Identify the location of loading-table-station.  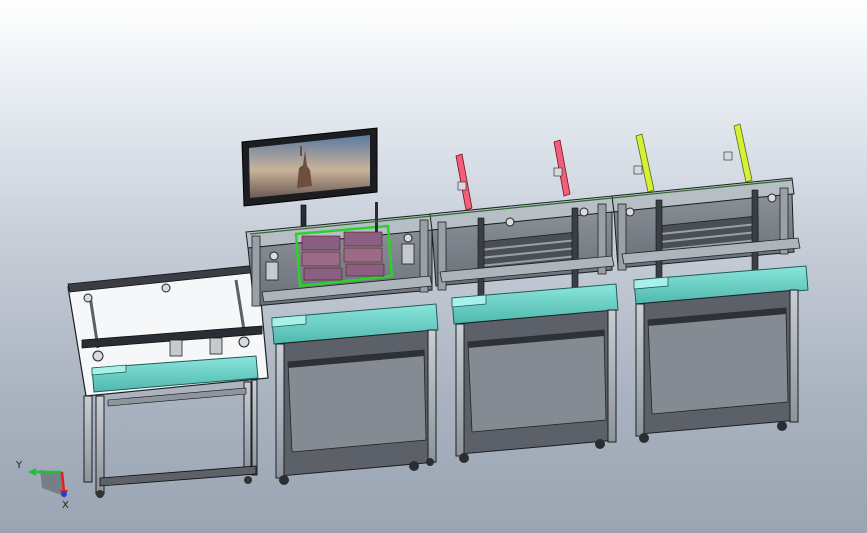
(168, 381).